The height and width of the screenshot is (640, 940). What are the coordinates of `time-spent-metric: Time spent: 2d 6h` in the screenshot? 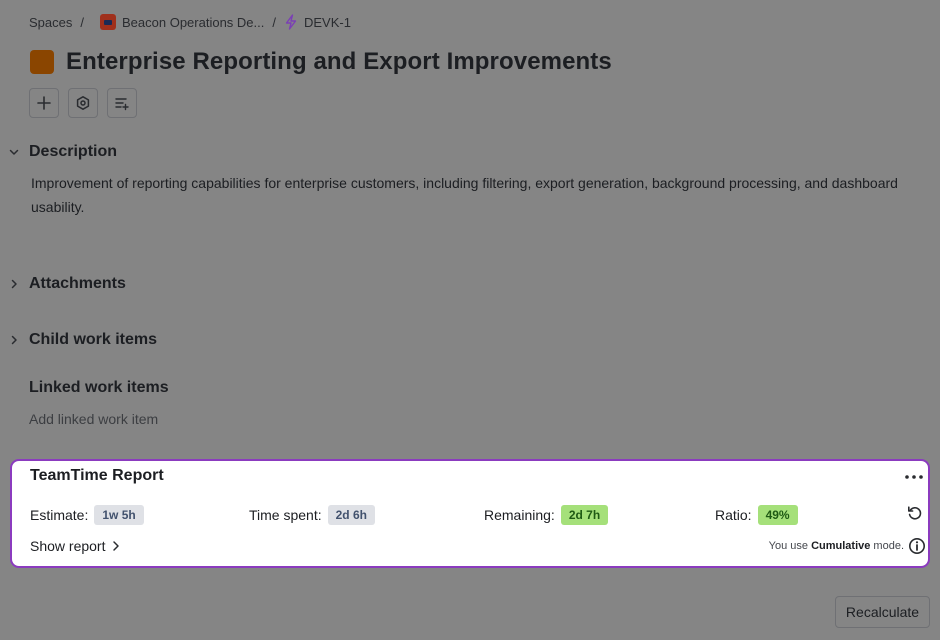 It's located at (312, 515).